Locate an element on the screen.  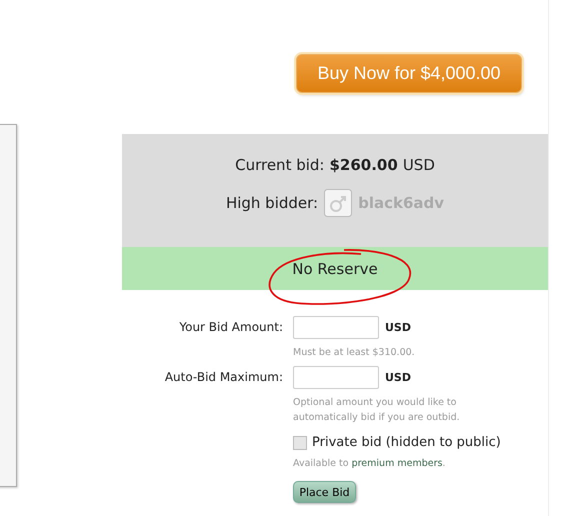
premium-link: premium members is located at coordinates (397, 463).